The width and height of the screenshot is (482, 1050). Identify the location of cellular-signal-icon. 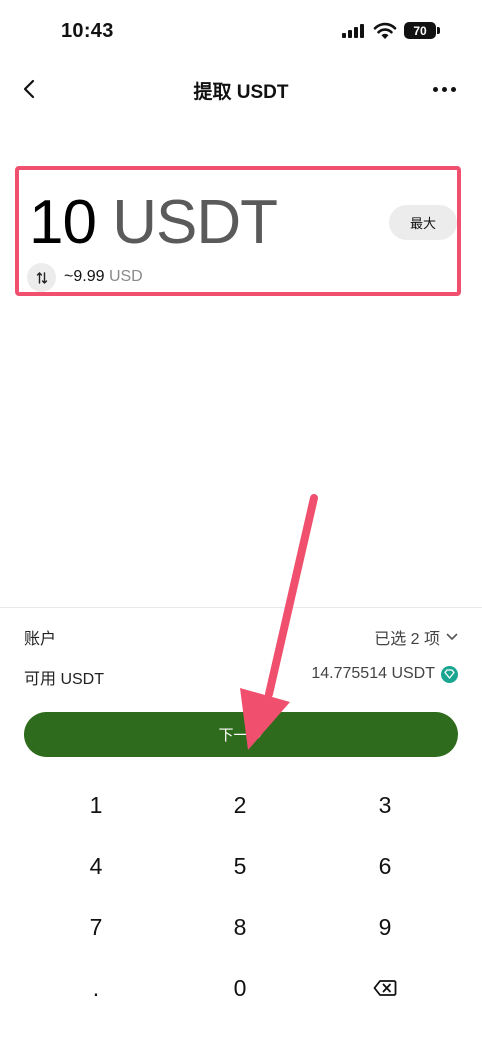
(353, 31).